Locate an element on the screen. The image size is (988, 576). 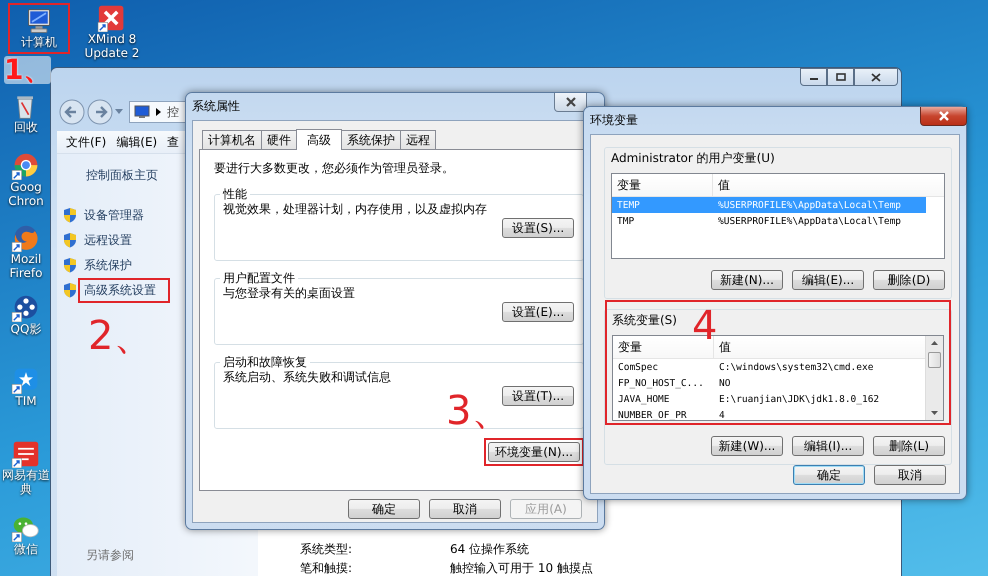
forward-button-icon is located at coordinates (100, 112).